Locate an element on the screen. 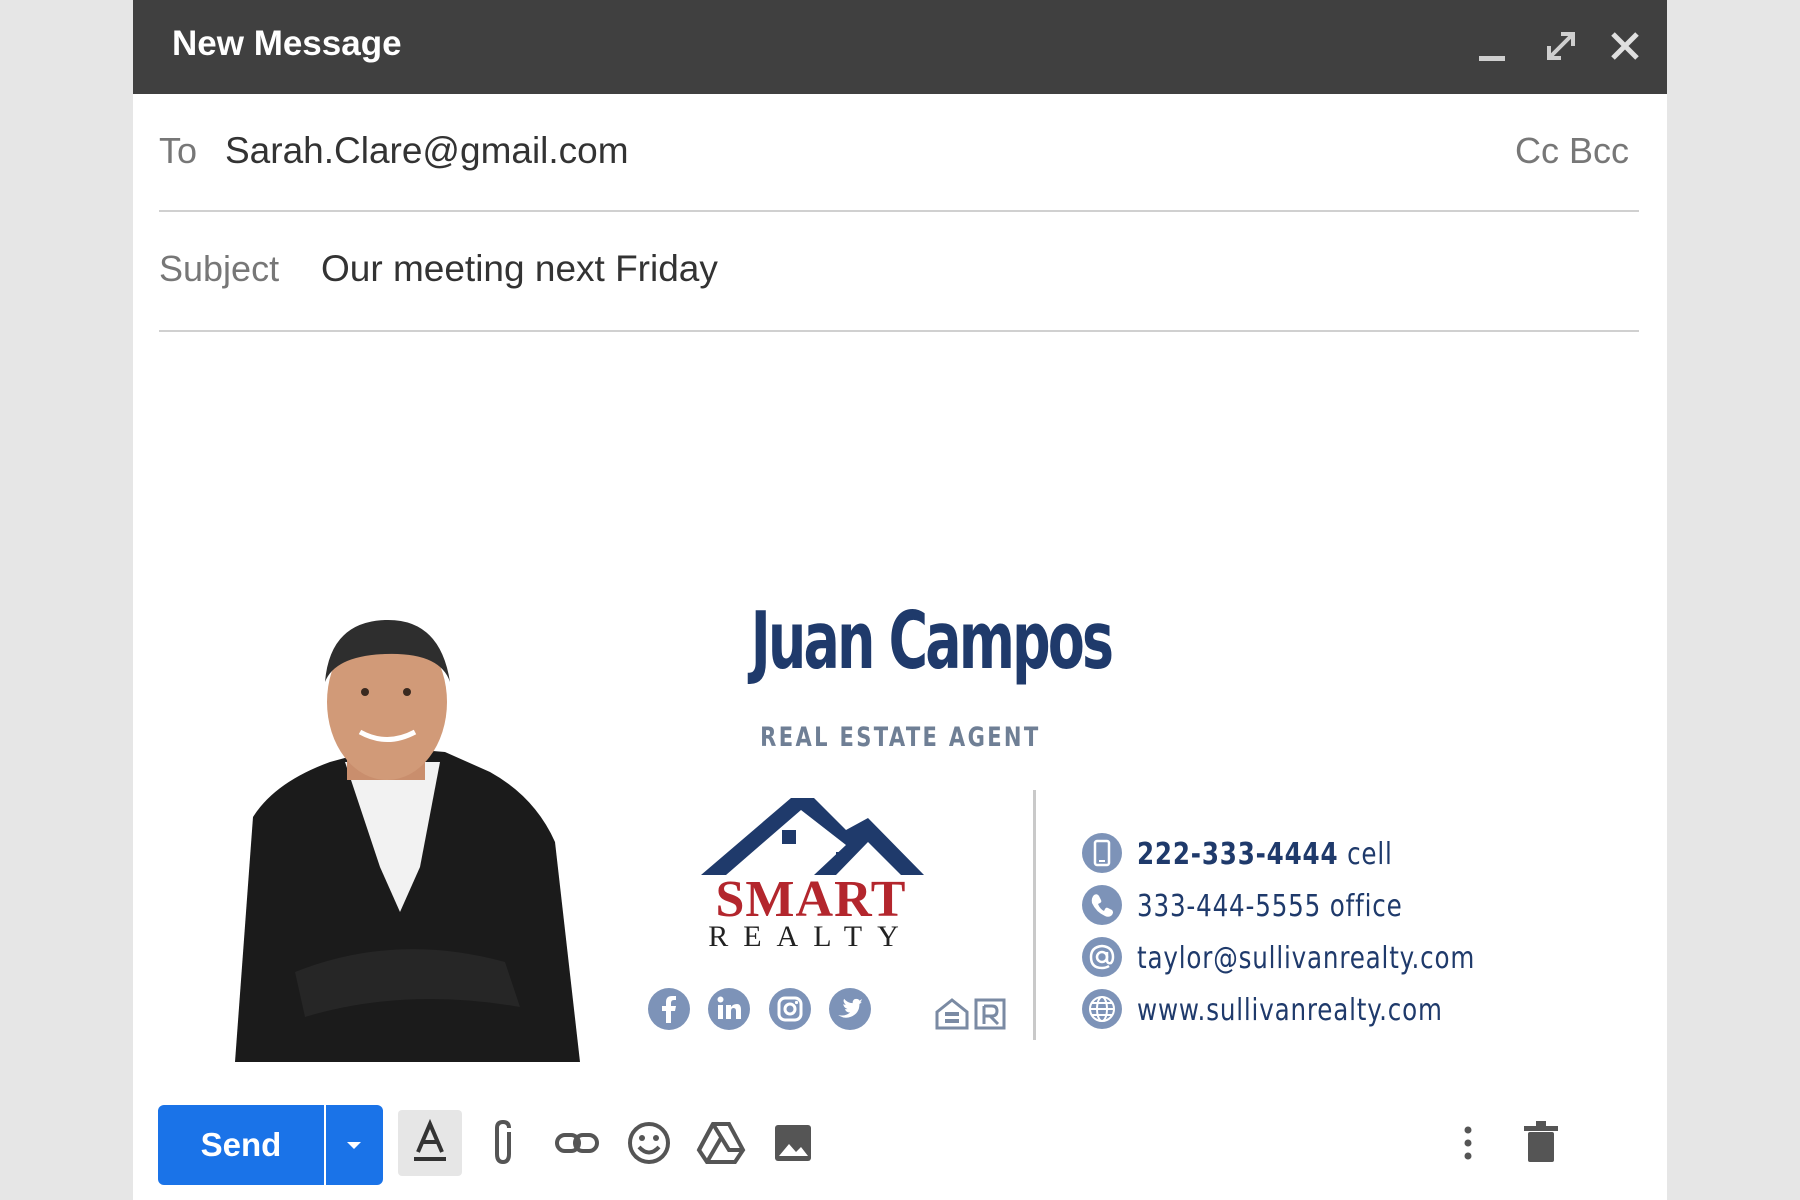  contact-office-suffix: office is located at coordinates (1366, 906).